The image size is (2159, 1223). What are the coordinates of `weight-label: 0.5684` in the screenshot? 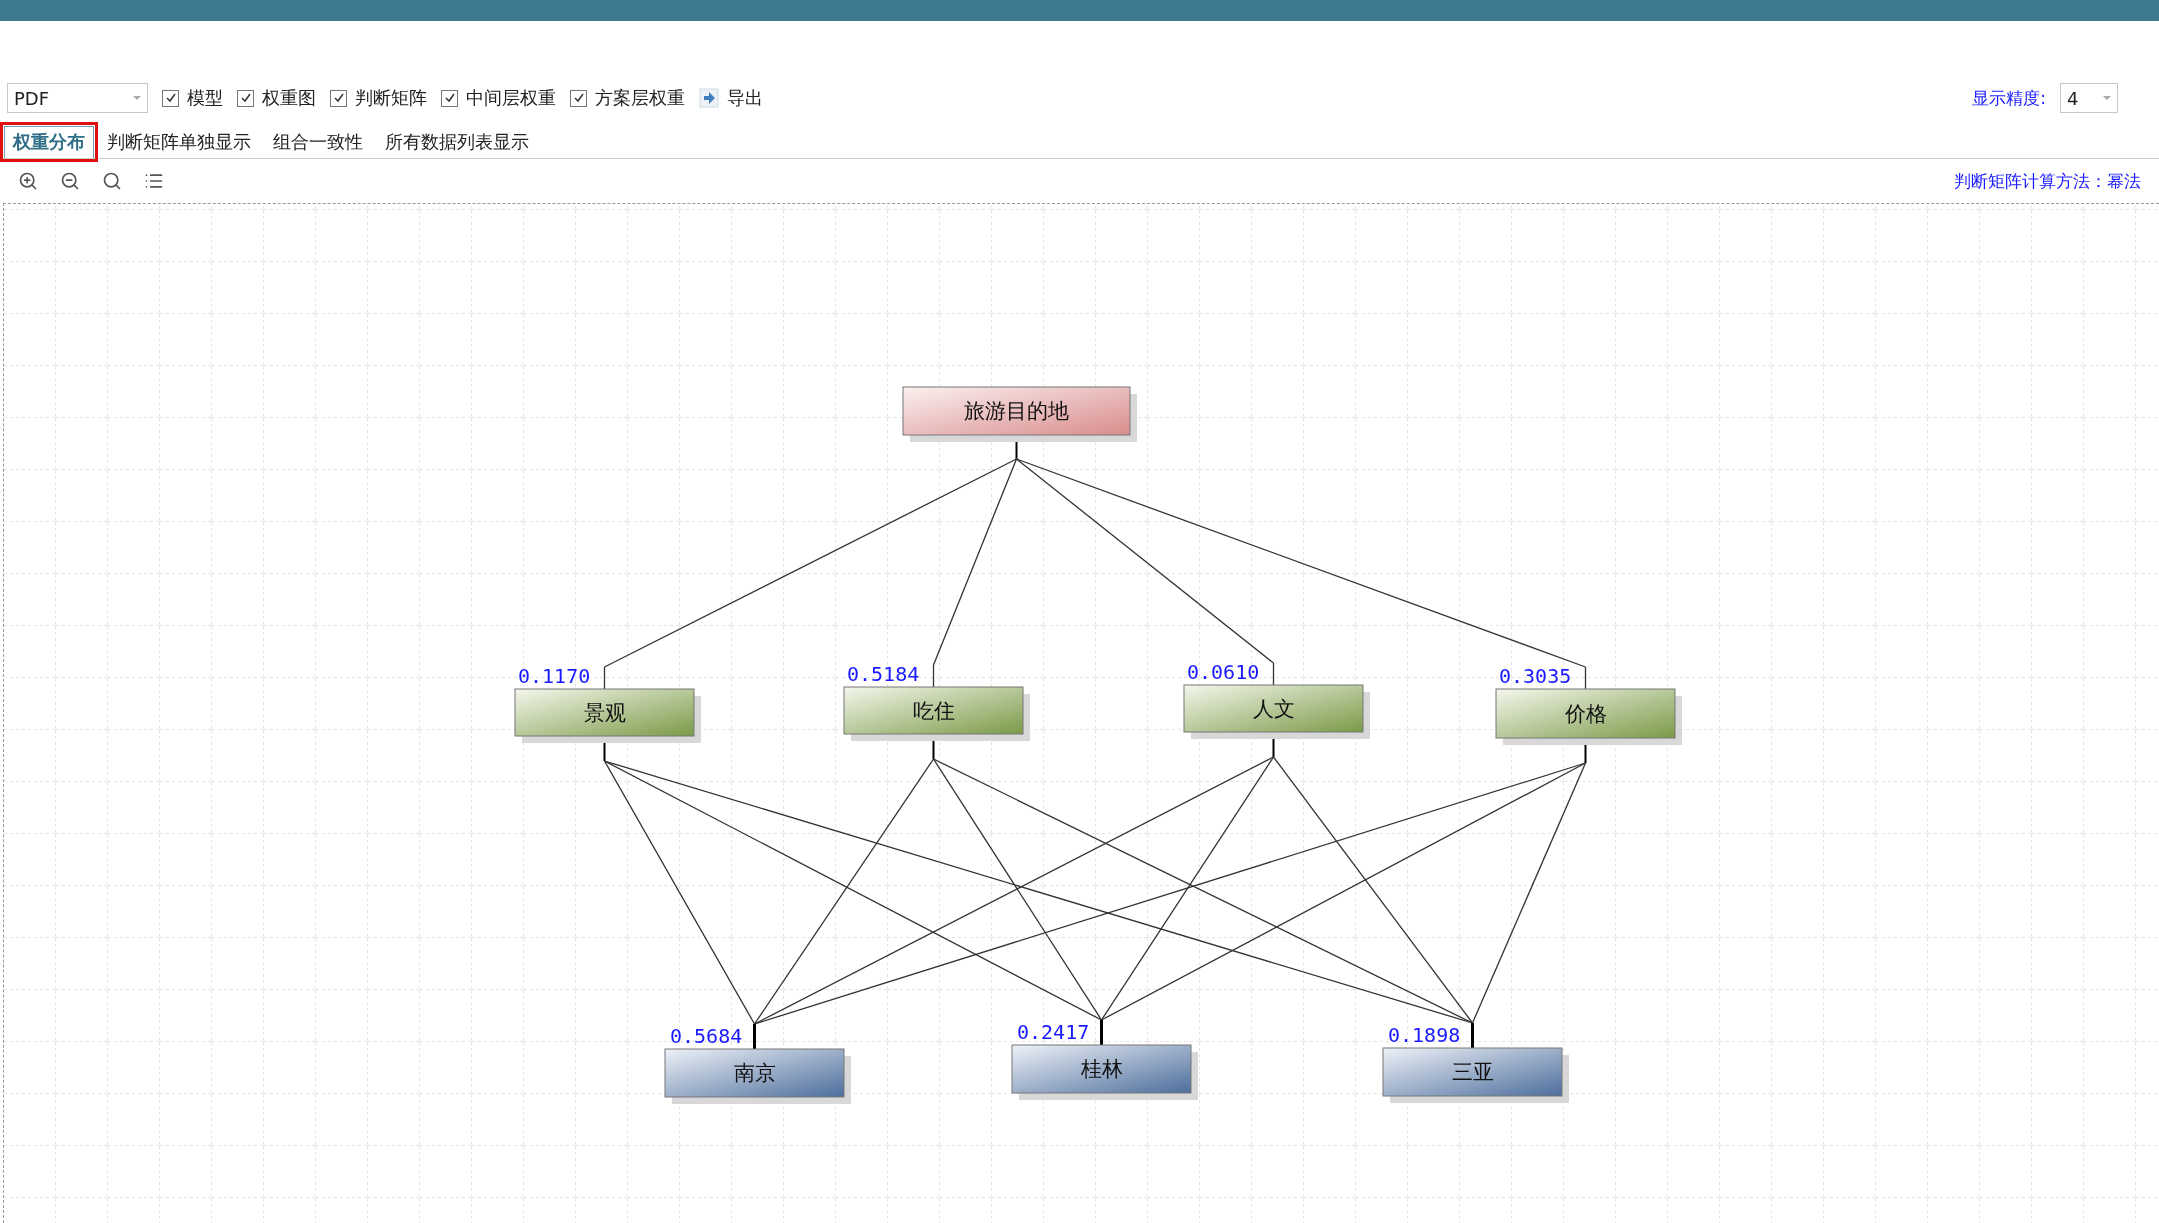 It's located at (706, 1036).